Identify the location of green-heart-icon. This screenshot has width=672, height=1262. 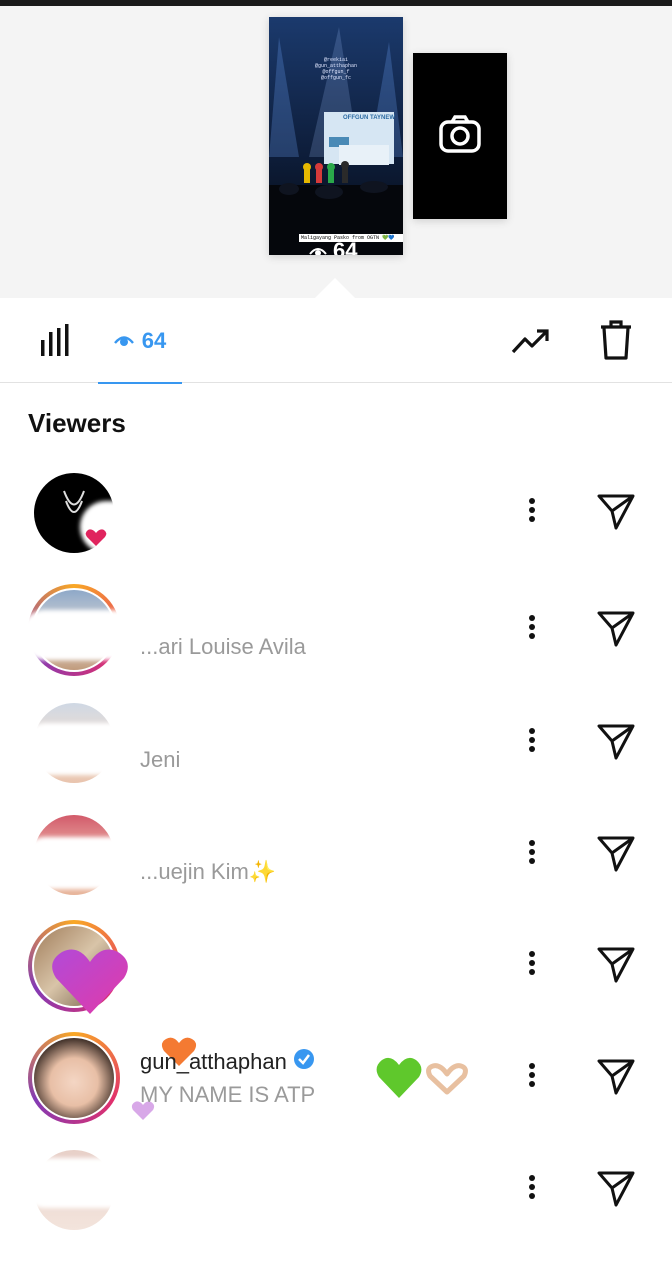
(399, 1080).